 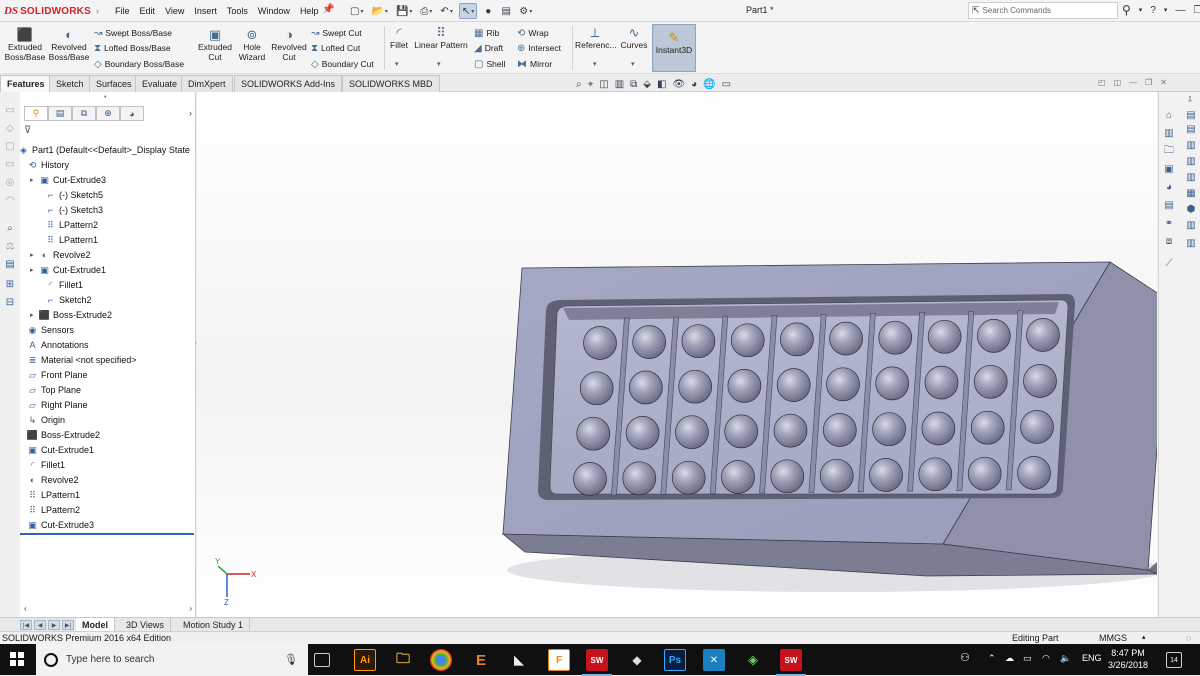 I want to click on circle-tool-icon: ◎, so click(x=10, y=182).